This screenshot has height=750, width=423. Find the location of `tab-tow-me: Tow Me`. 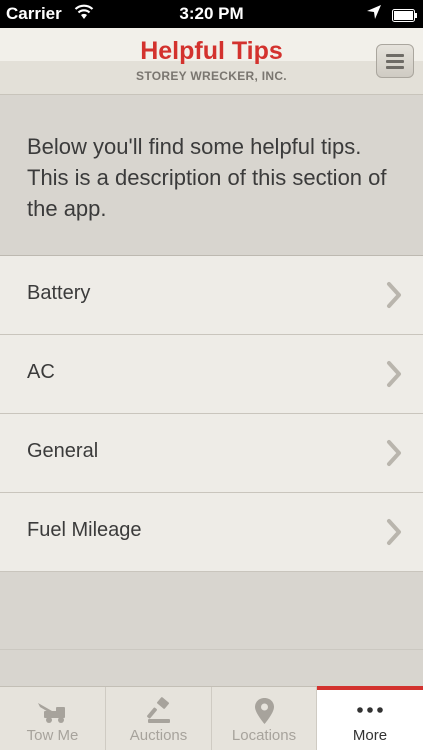

tab-tow-me: Tow Me is located at coordinates (53, 718).